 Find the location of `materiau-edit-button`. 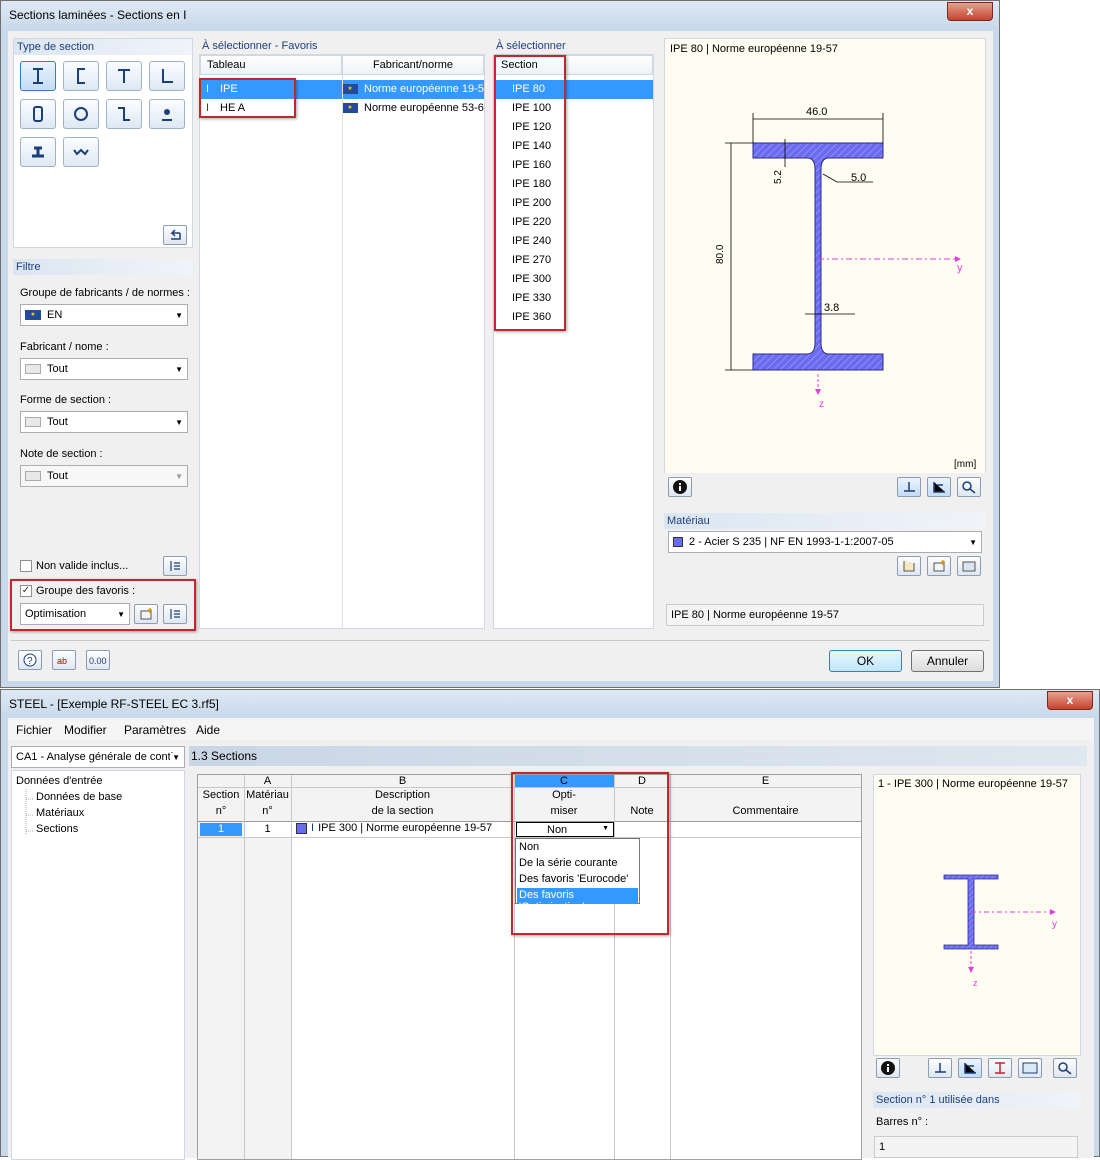

materiau-edit-button is located at coordinates (969, 566).